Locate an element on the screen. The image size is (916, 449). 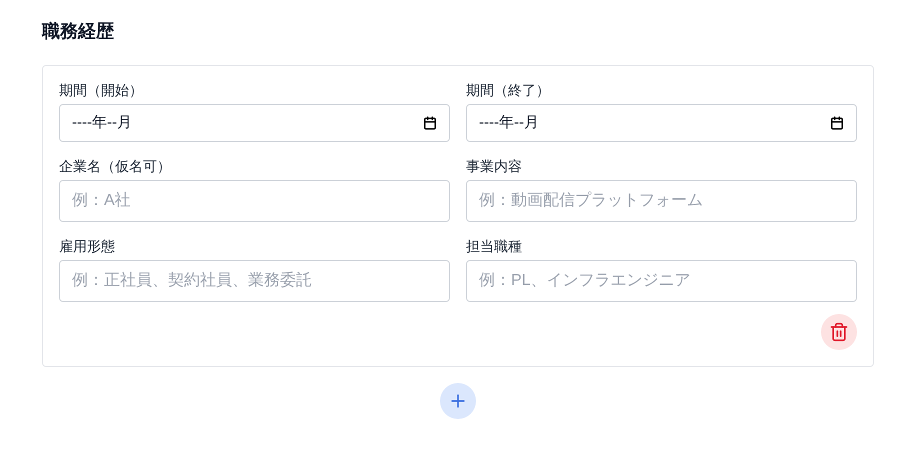
trash-icon is located at coordinates (839, 332).